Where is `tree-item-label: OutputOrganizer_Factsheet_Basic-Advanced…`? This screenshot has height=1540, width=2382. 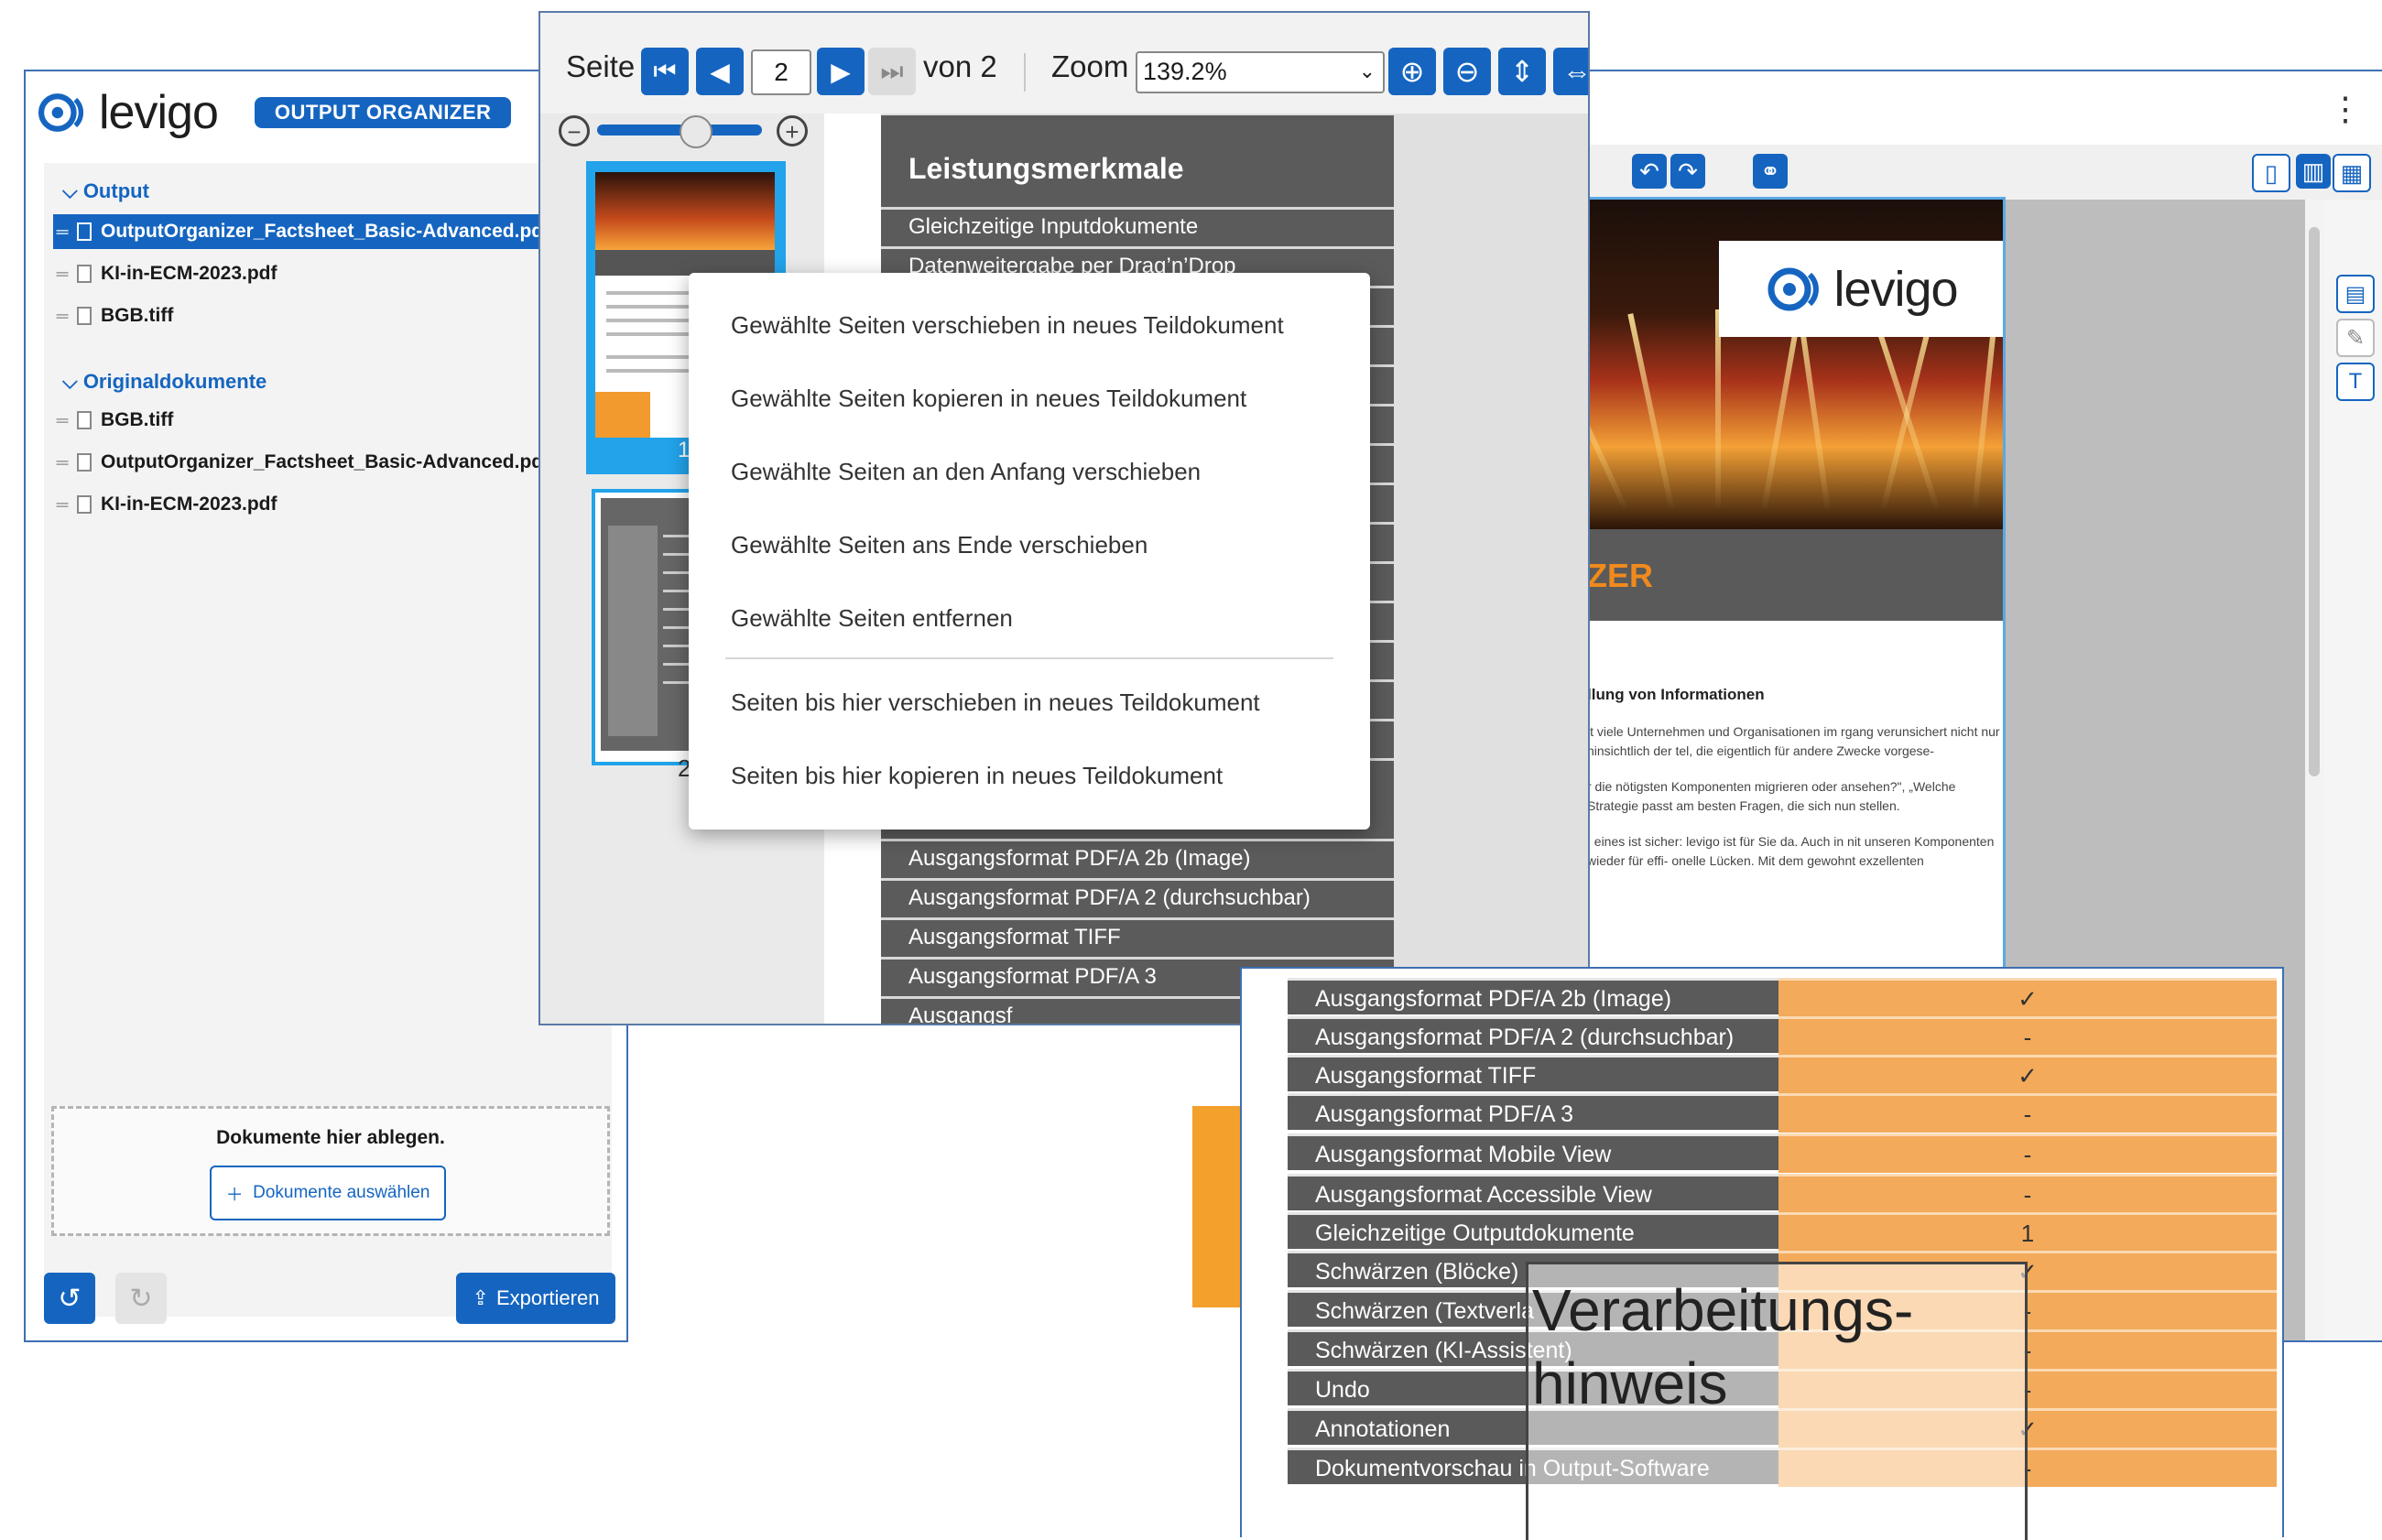
tree-item-label: OutputOrganizer_Factsheet_Basic-Advanced… is located at coordinates (326, 461).